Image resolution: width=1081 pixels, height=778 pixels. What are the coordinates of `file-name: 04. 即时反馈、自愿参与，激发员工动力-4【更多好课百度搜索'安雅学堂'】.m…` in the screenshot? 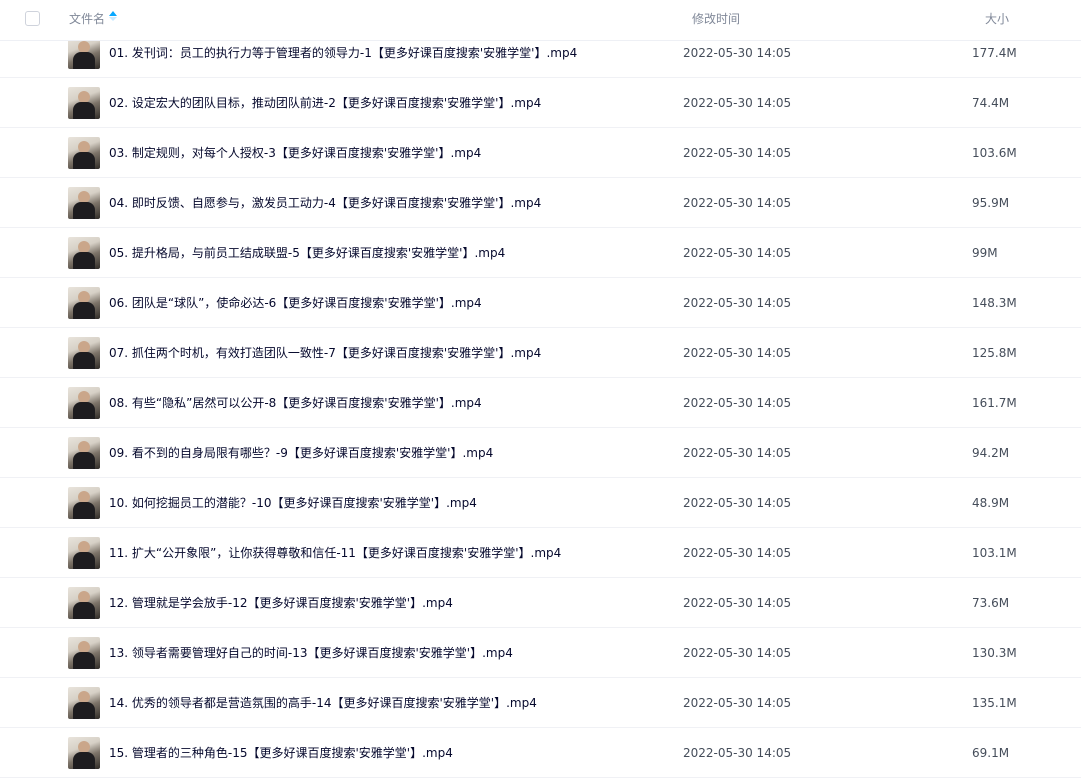 It's located at (325, 203).